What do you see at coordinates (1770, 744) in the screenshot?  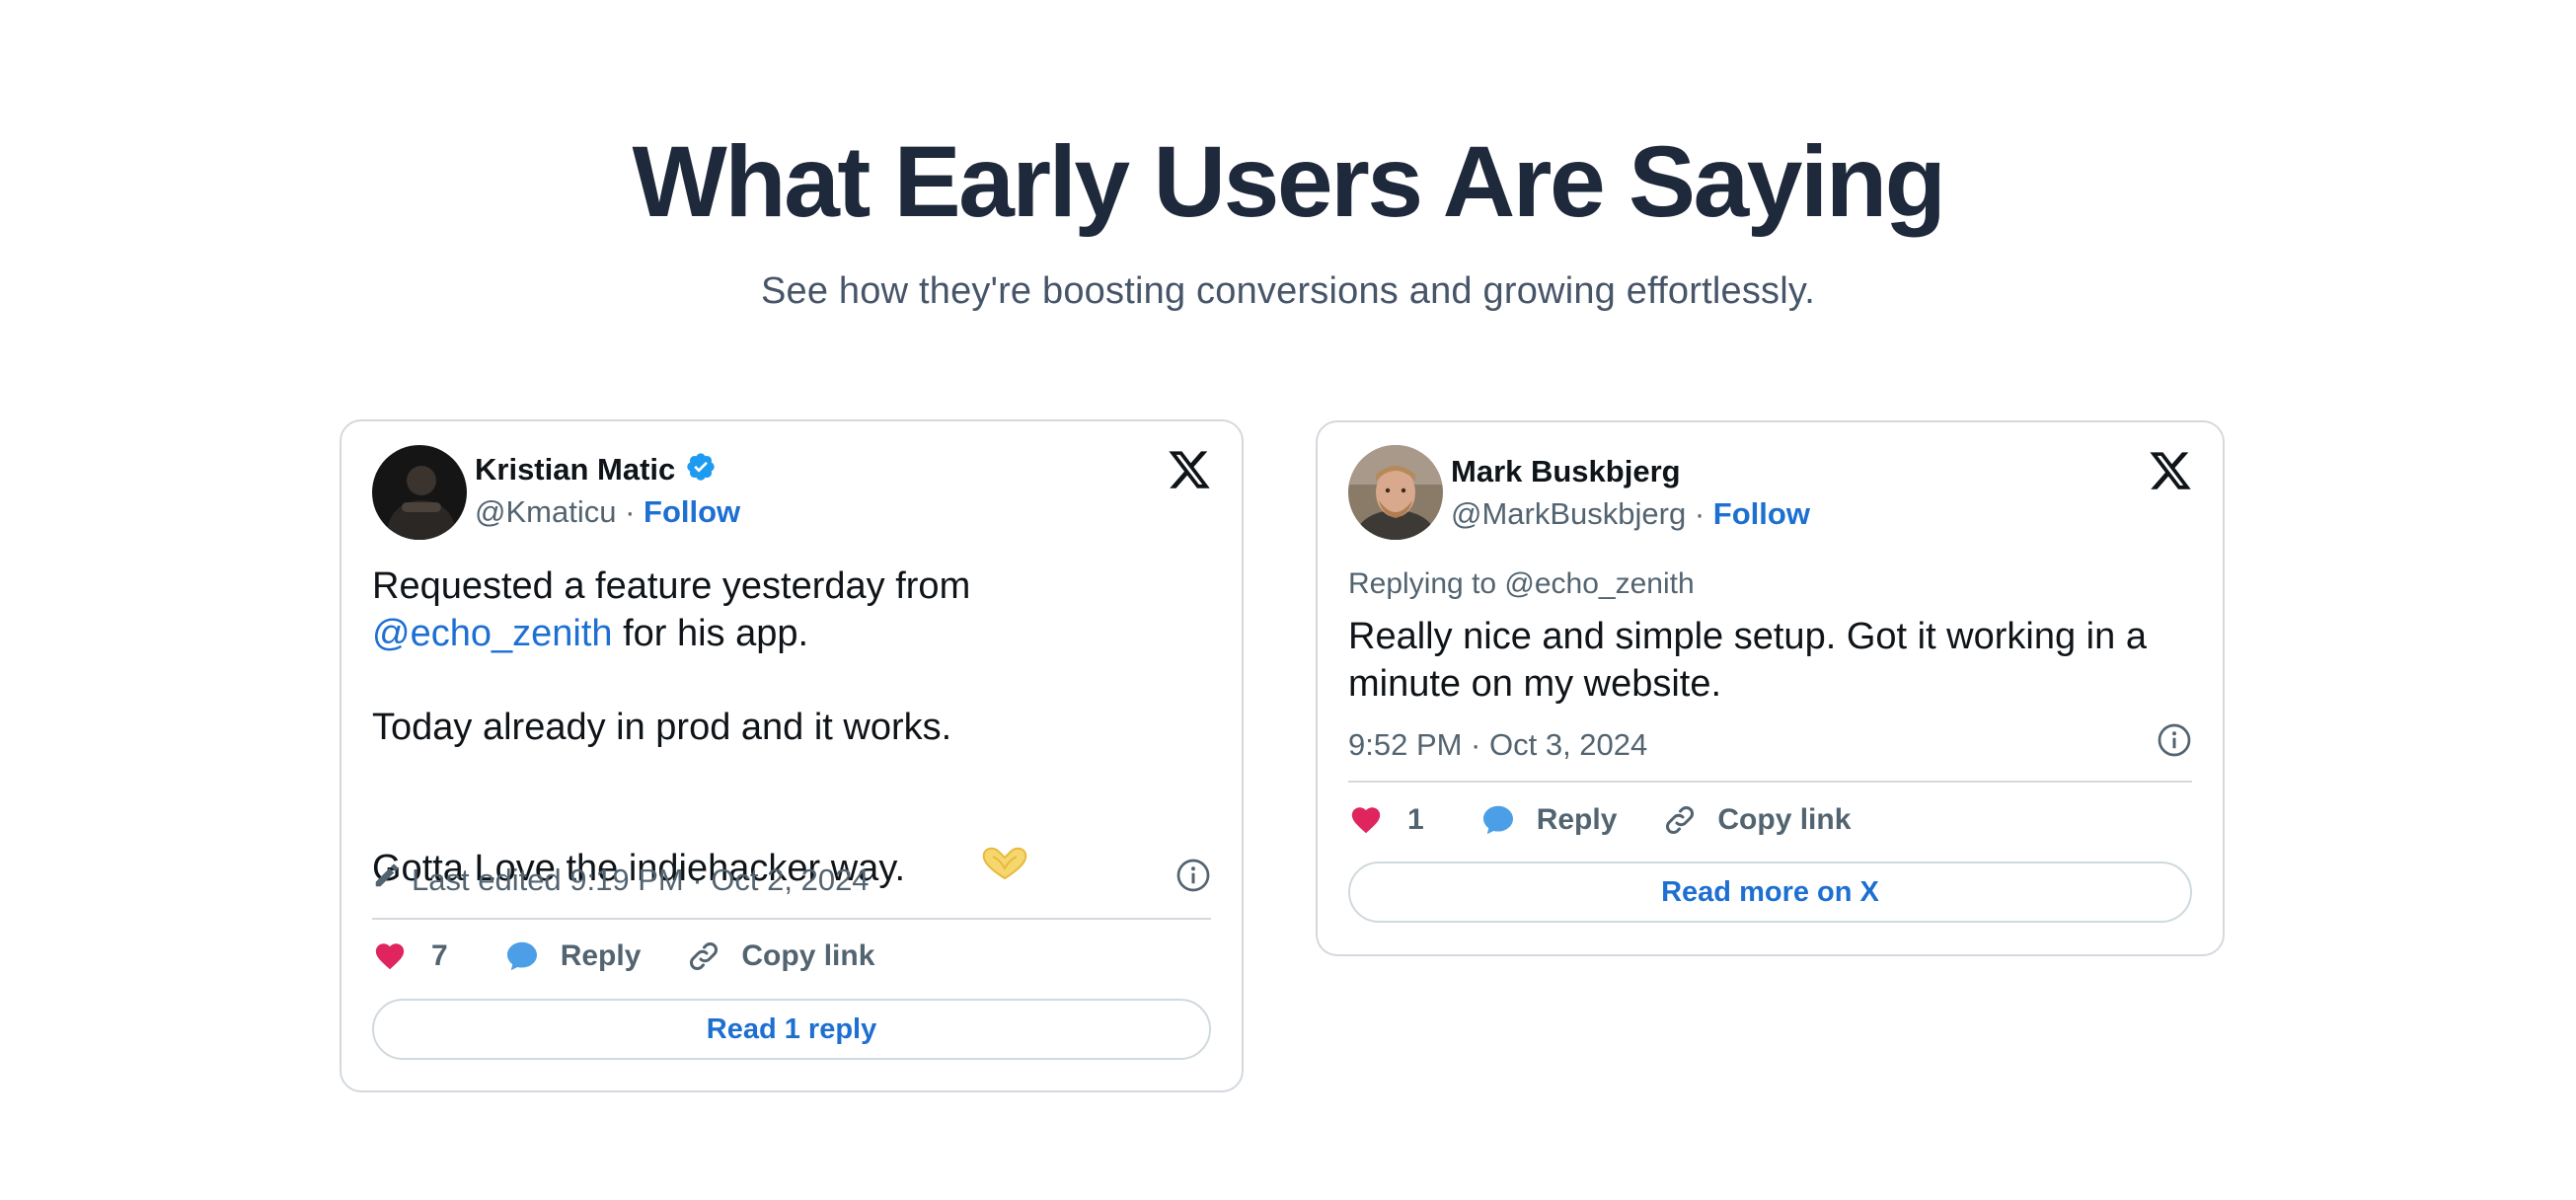 I see `tweet-meta: 9:52 PM · Oct 3, 2024` at bounding box center [1770, 744].